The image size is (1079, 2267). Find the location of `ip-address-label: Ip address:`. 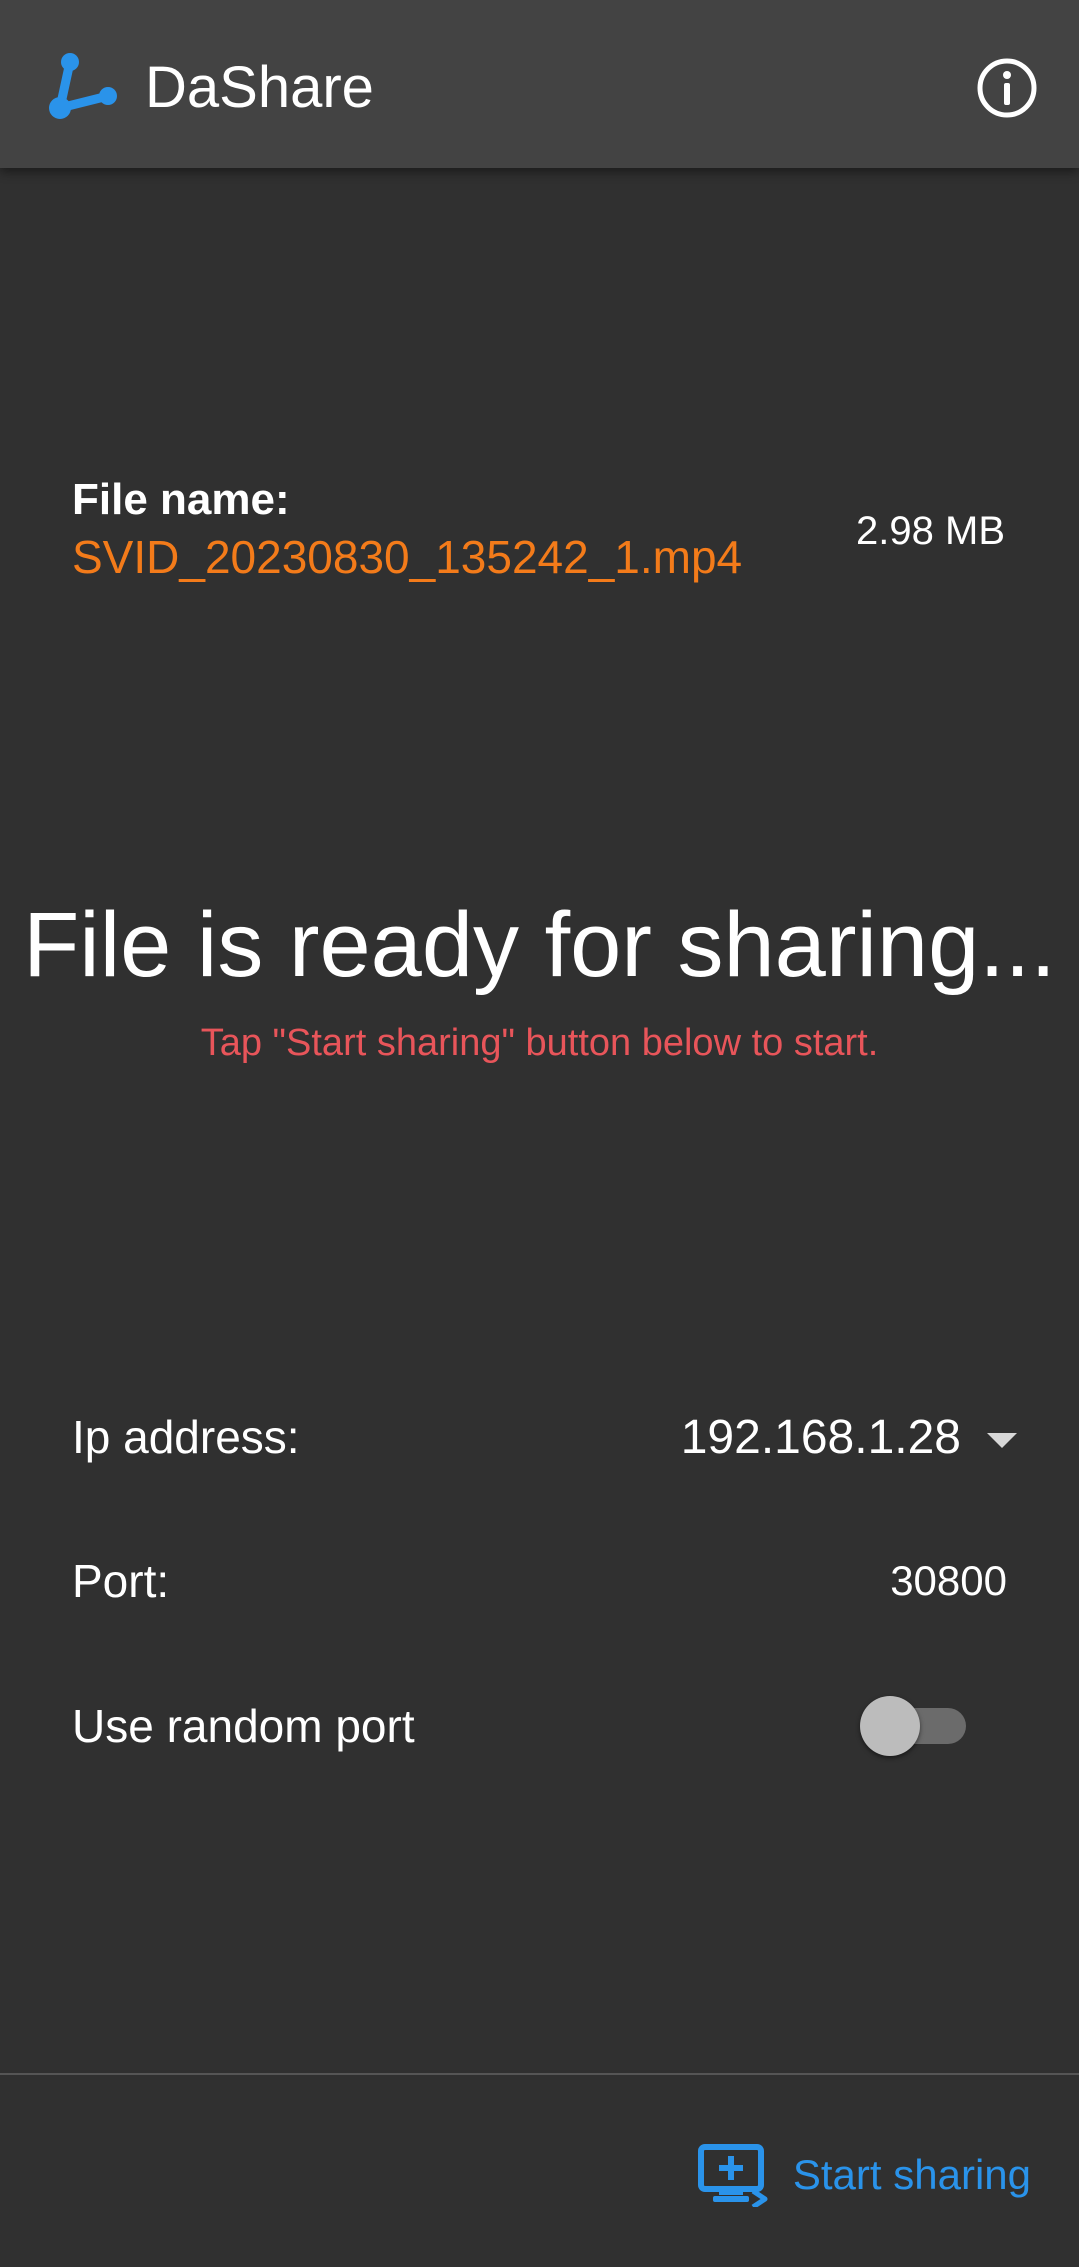

ip-address-label: Ip address: is located at coordinates (186, 1437).